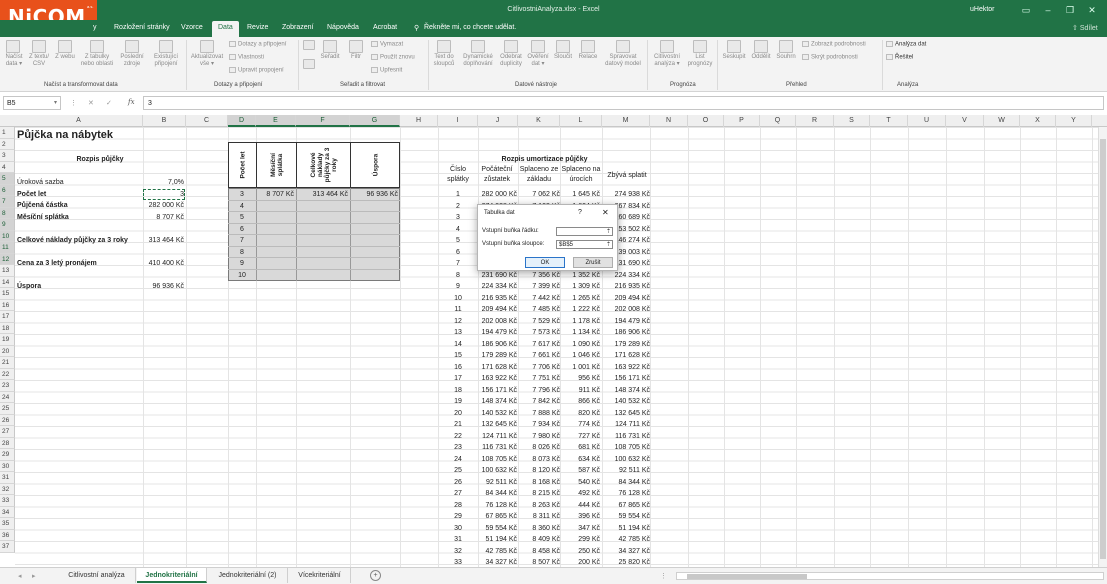  What do you see at coordinates (142, 27) in the screenshot?
I see `tab-page-layout: Rozložení stránky` at bounding box center [142, 27].